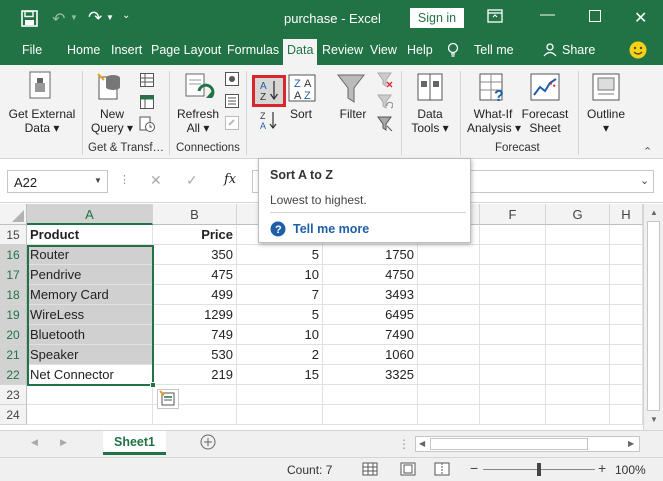 Image resolution: width=663 pixels, height=481 pixels. Describe the element at coordinates (513, 255) in the screenshot. I see `cell-F16` at that location.